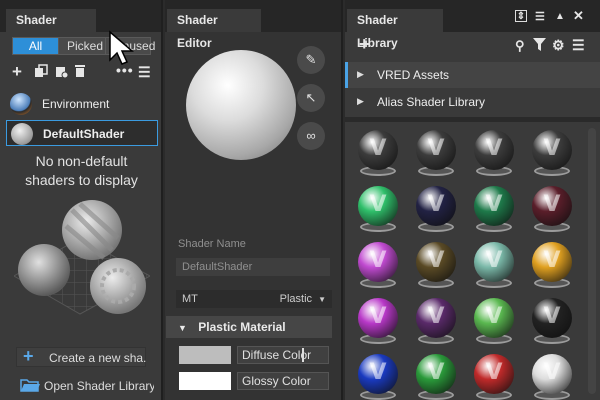  Describe the element at coordinates (254, 299) in the screenshot. I see `material-type-bar: MT Plastic ▼` at that location.